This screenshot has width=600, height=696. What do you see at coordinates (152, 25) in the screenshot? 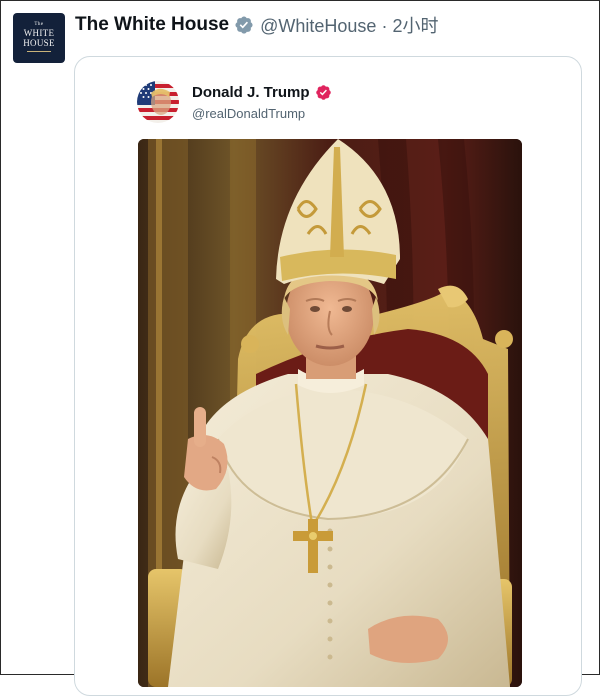
I see `author-display-name: The White House` at bounding box center [152, 25].